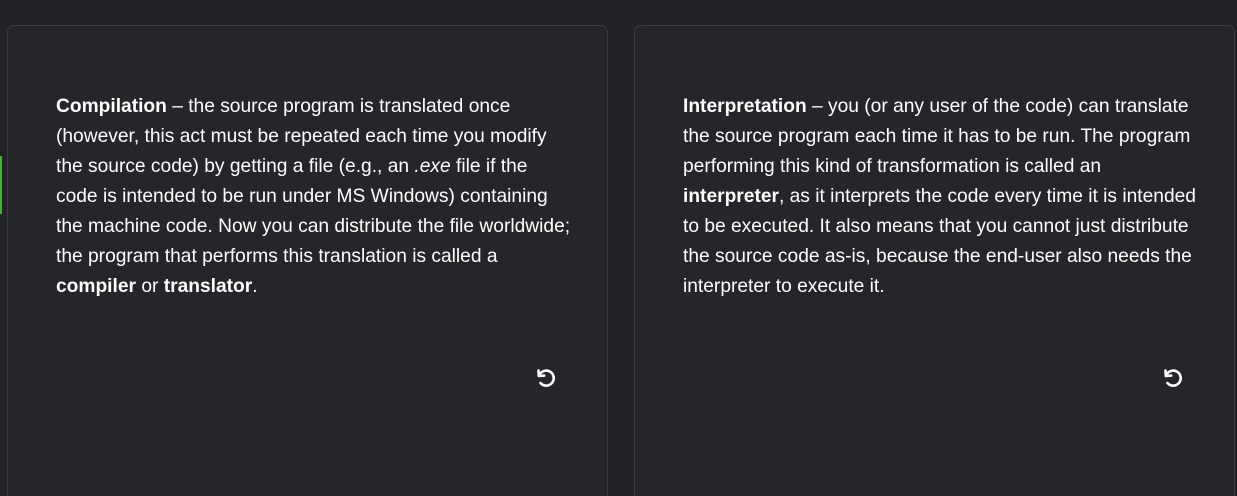 This screenshot has height=496, width=1237. What do you see at coordinates (96, 286) in the screenshot?
I see `keyword-compiler: compiler` at bounding box center [96, 286].